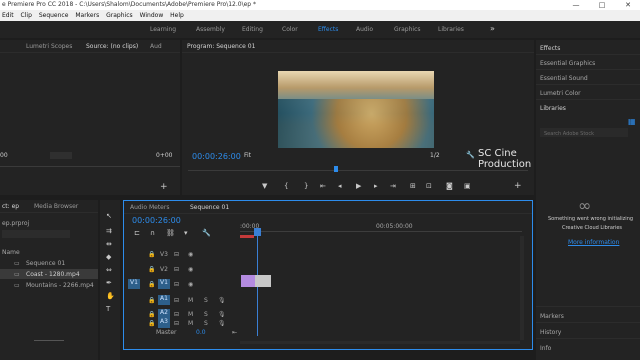 The image size is (640, 360). What do you see at coordinates (393, 186) in the screenshot?
I see `go-to-out-icon: ⇥` at bounding box center [393, 186].